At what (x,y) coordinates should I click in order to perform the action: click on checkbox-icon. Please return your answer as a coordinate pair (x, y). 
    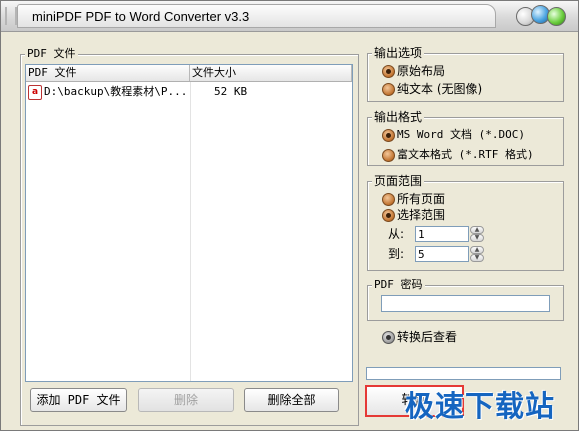
    Looking at the image, I should click on (388, 337).